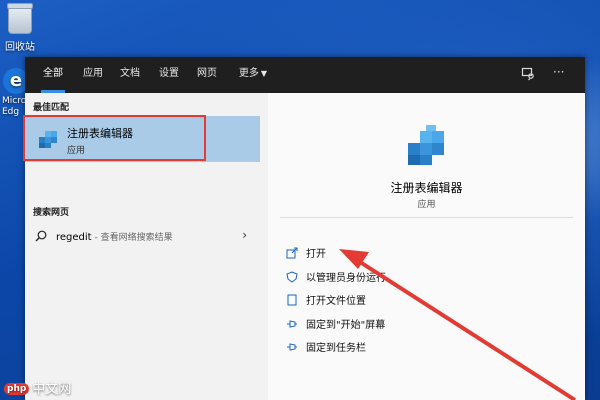 Image resolution: width=600 pixels, height=400 pixels. I want to click on tab-more-label: 更多, so click(248, 73).